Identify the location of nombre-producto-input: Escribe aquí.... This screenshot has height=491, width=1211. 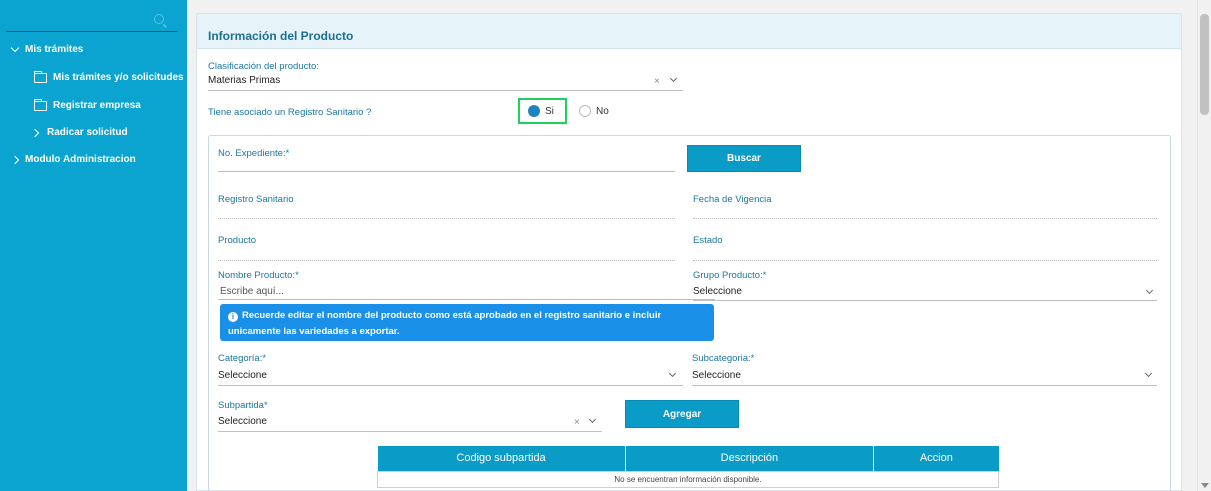
(252, 291).